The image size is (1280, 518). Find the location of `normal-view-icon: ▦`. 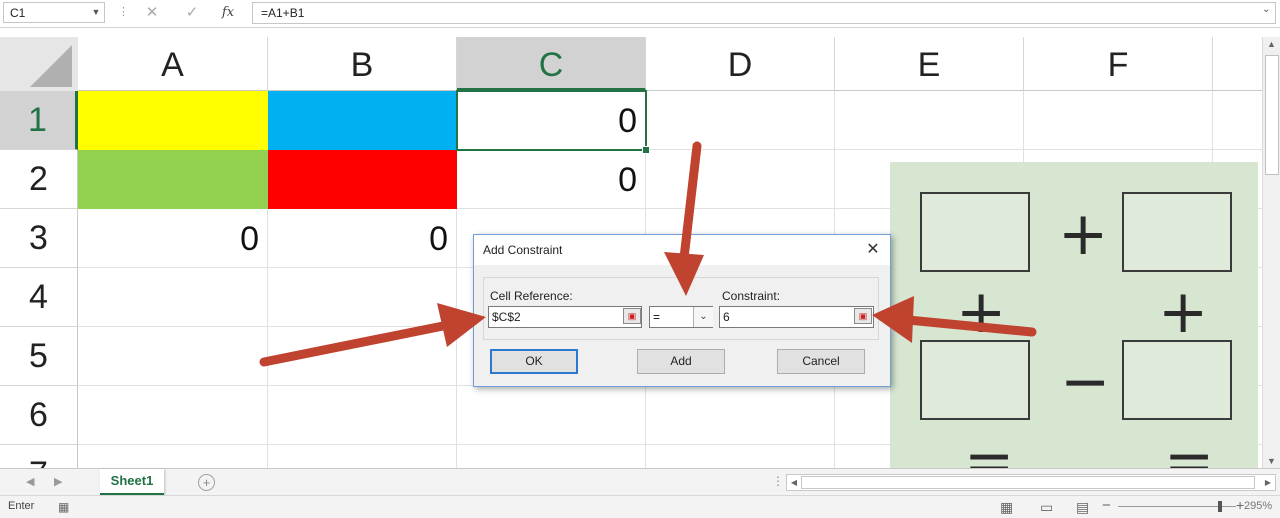

normal-view-icon: ▦ is located at coordinates (1006, 507).